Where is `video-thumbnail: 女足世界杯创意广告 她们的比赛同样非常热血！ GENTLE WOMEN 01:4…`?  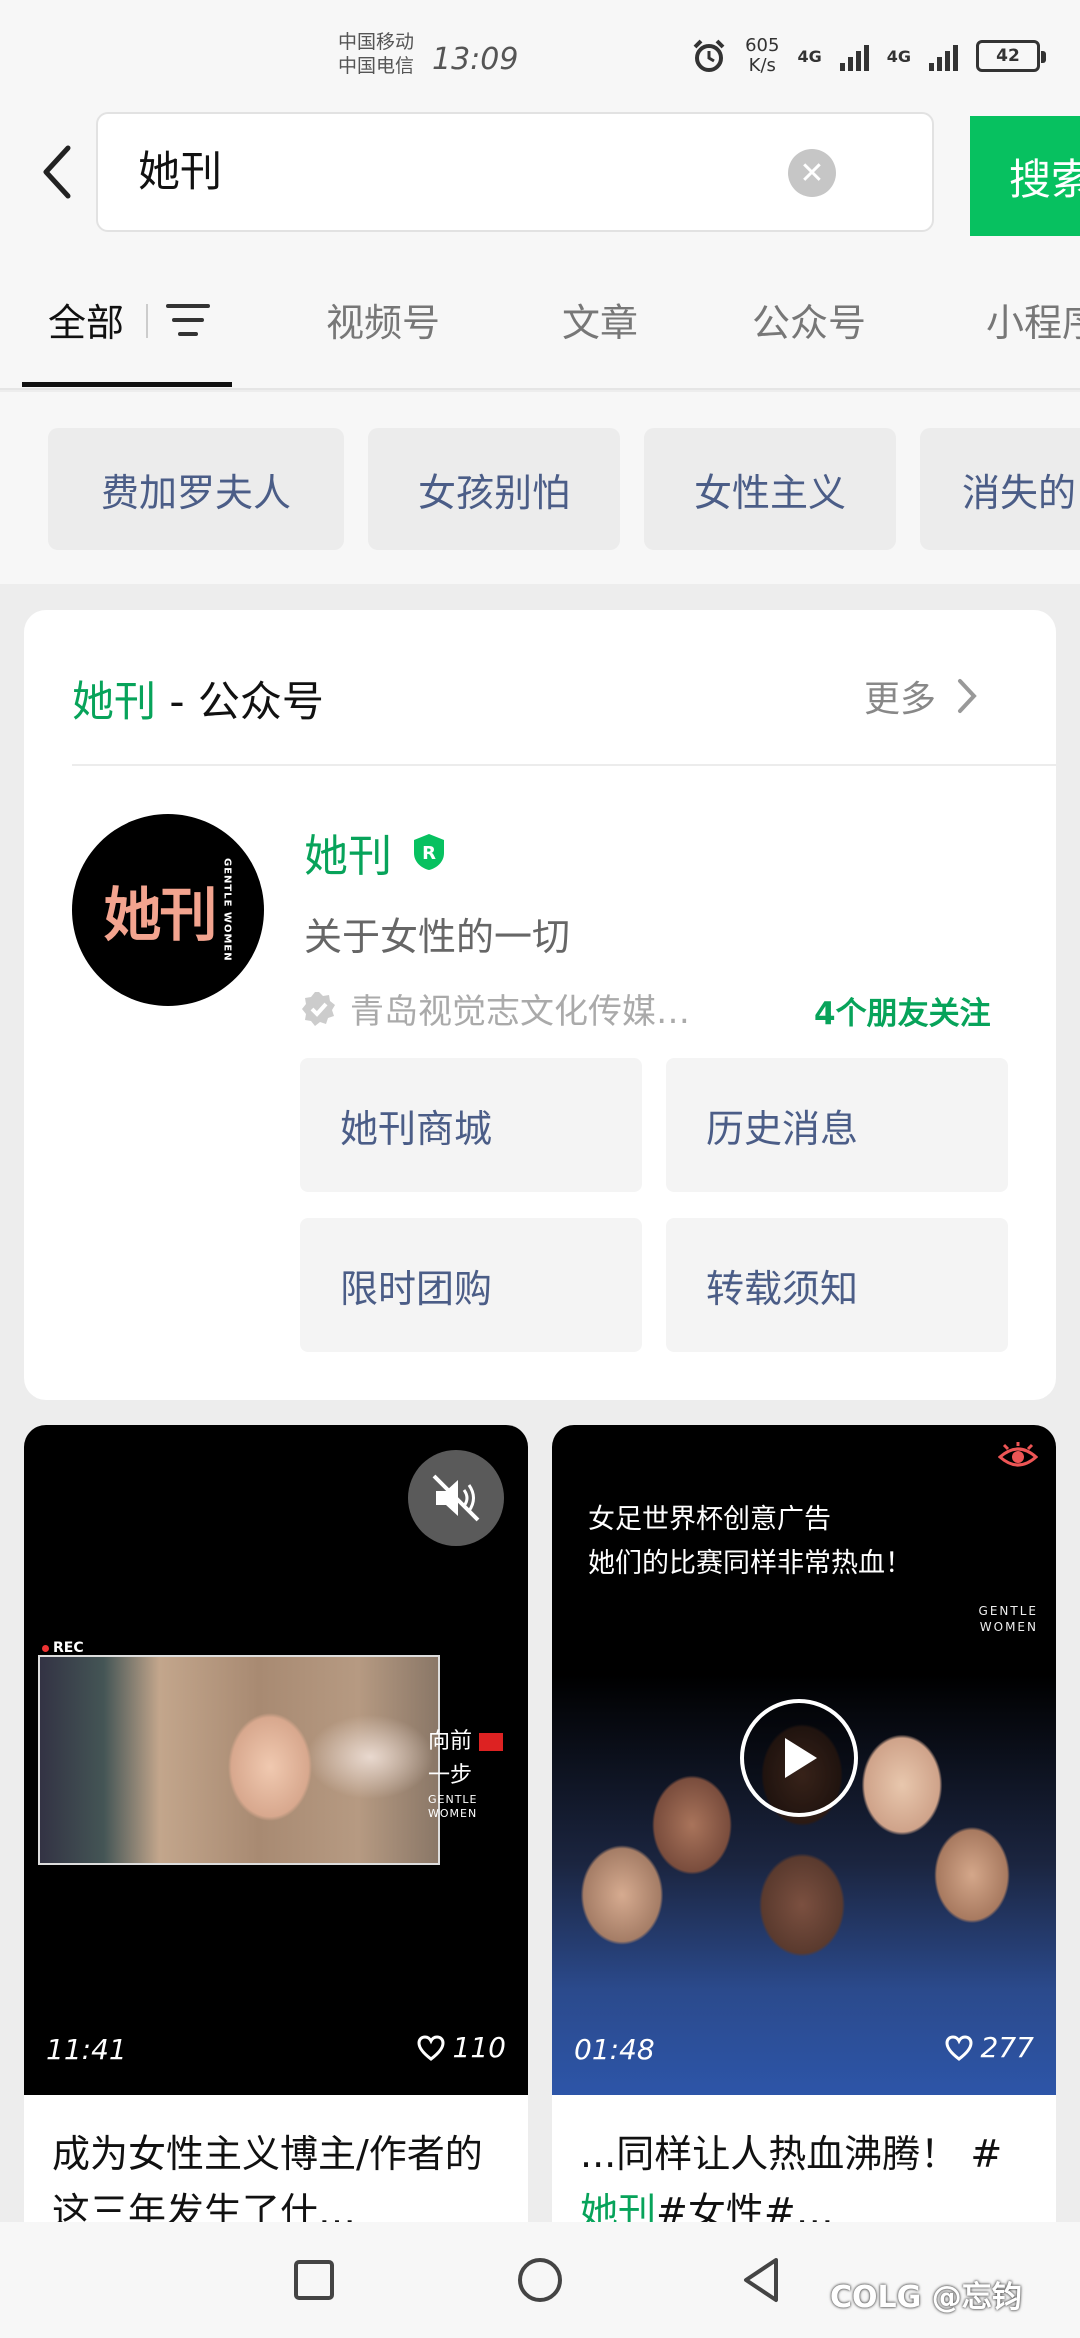 video-thumbnail: 女足世界杯创意广告 她们的比赛同样非常热血！ GENTLE WOMEN 01:4… is located at coordinates (804, 1760).